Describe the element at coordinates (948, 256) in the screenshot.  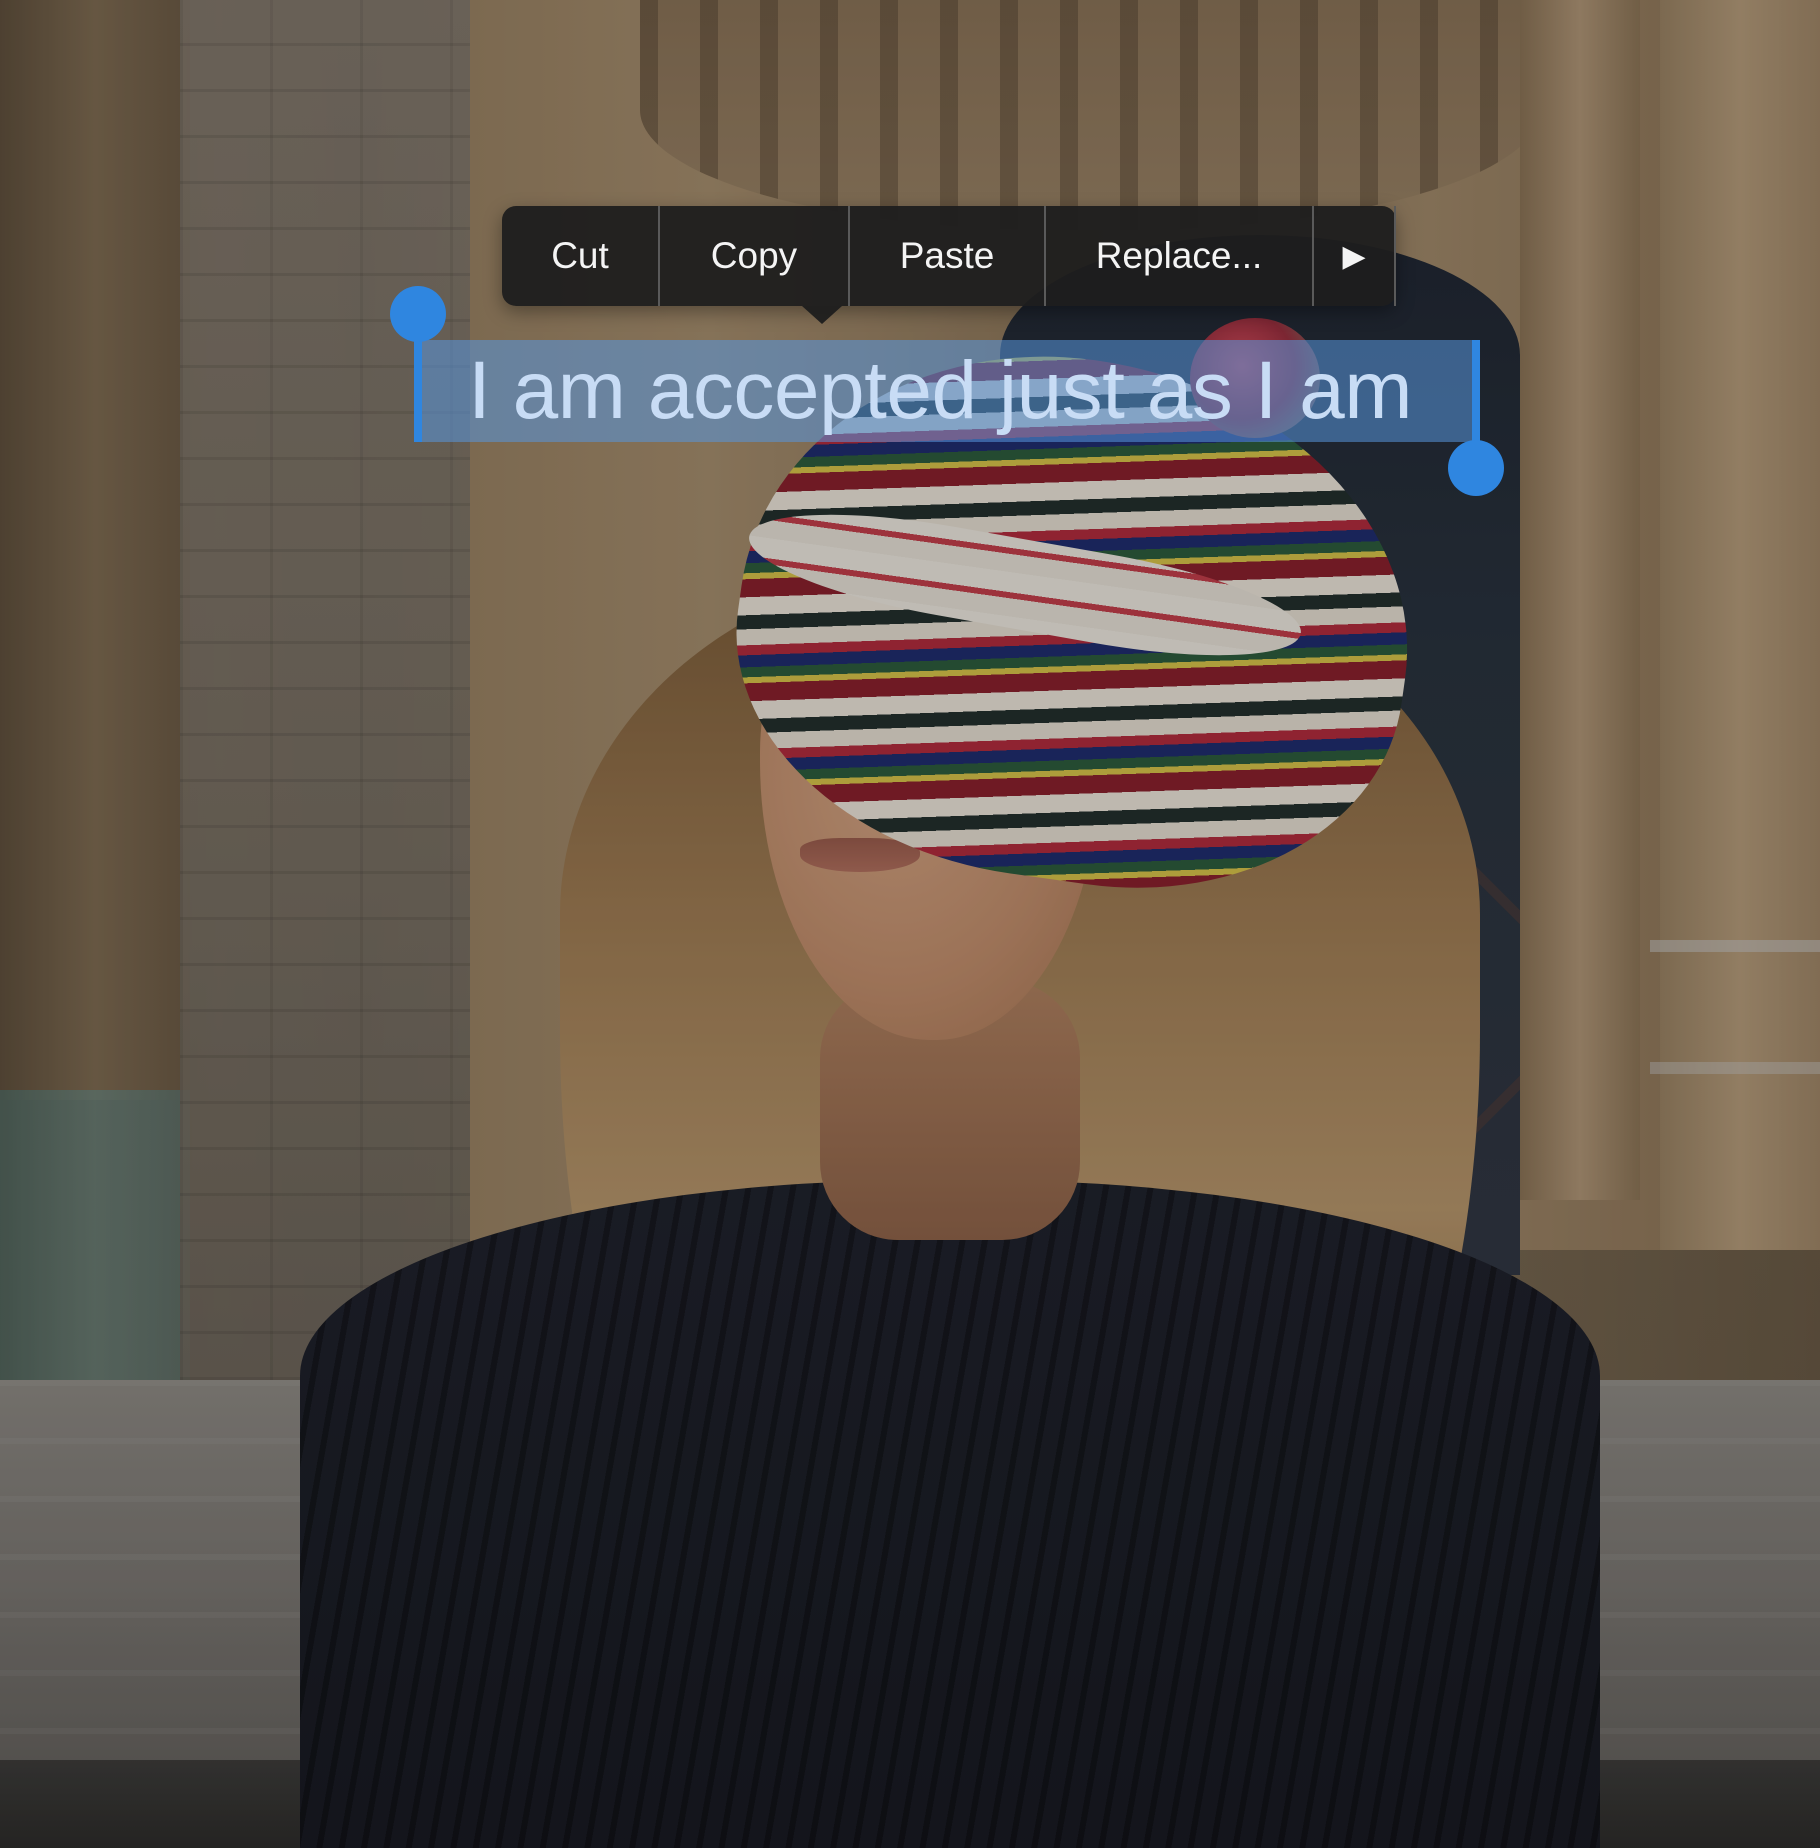
I see `paste-button: Paste` at that location.